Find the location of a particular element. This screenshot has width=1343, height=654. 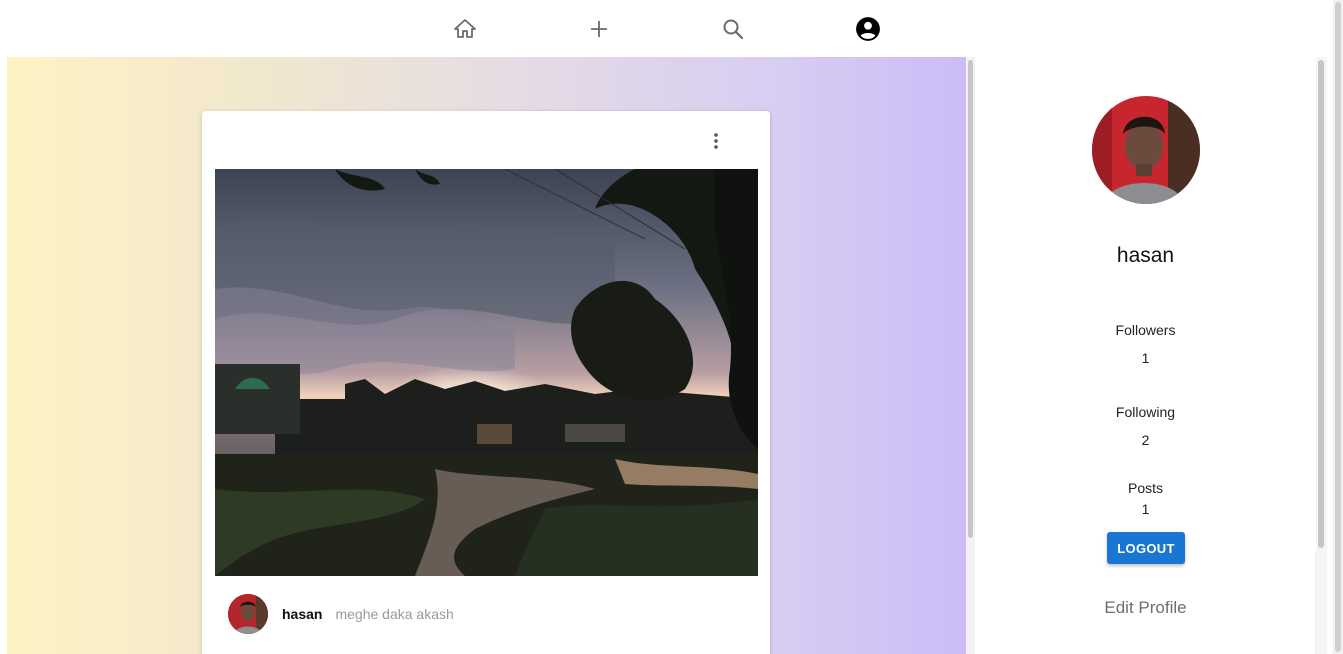

post-author-username: hasan is located at coordinates (302, 614).